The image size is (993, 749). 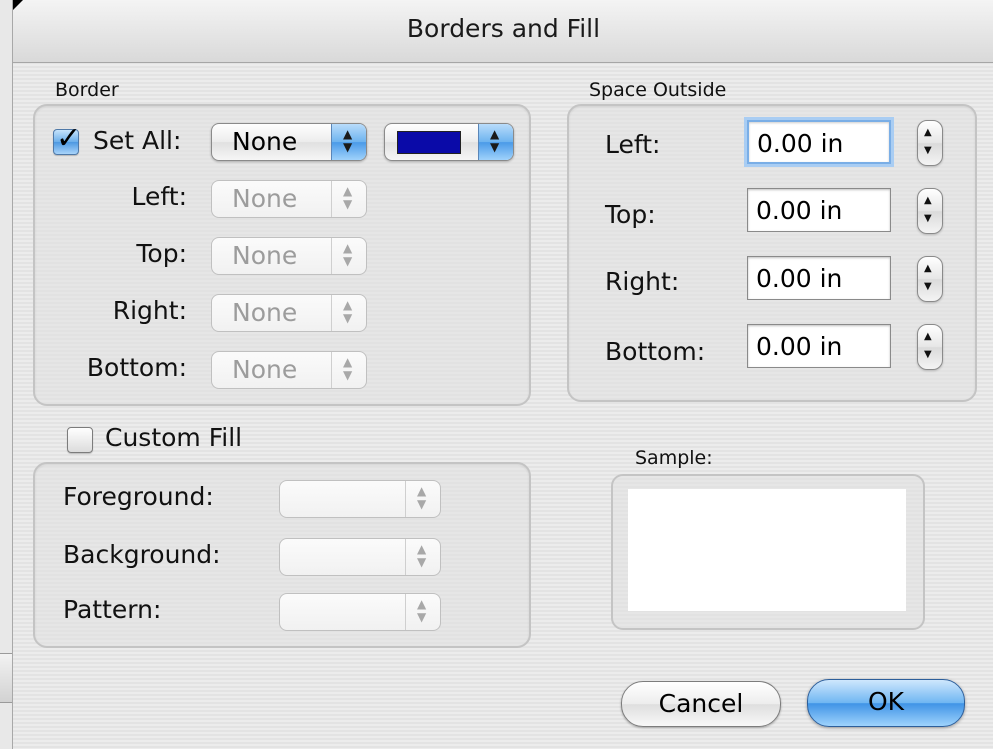 What do you see at coordinates (142, 554) in the screenshot?
I see `background-label: Background:` at bounding box center [142, 554].